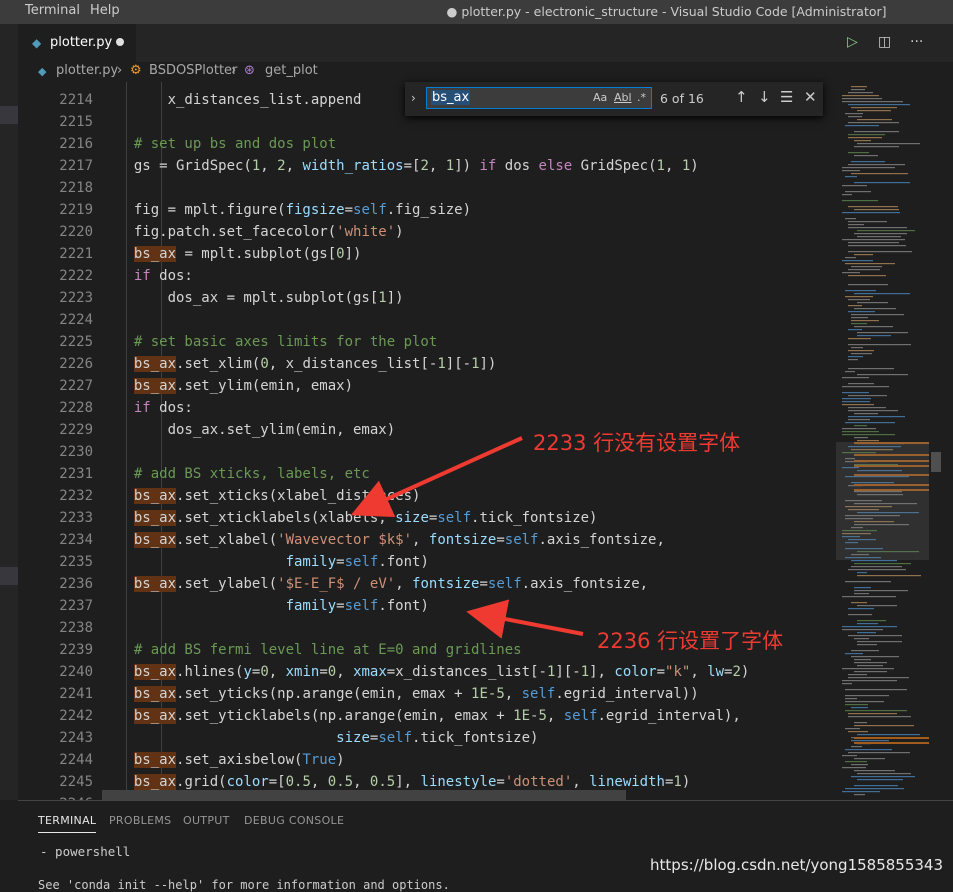 This screenshot has height=892, width=953. Describe the element at coordinates (76, 716) in the screenshot. I see `line-number: 2242` at that location.